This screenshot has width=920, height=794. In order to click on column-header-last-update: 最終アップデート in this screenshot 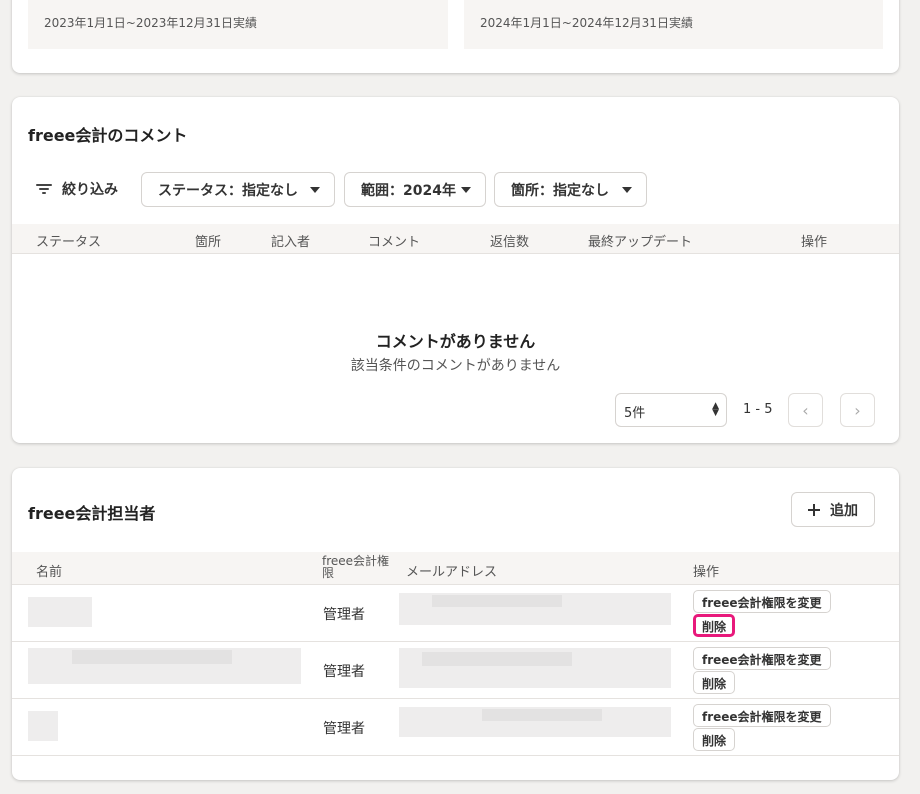, I will do `click(640, 242)`.